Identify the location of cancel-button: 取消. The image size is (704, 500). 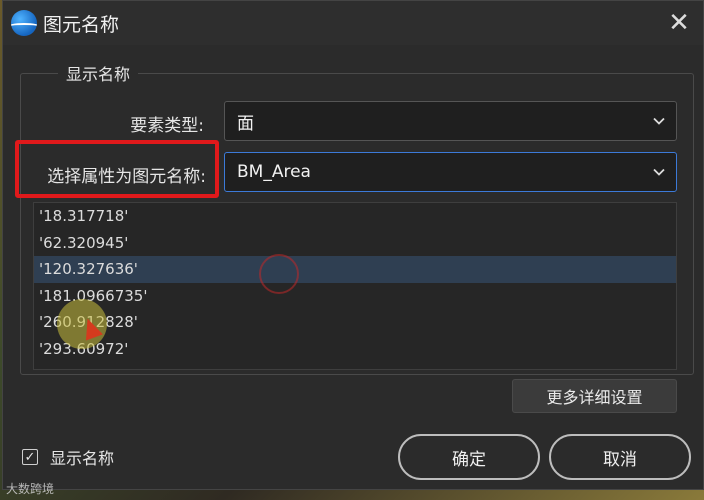
(620, 457).